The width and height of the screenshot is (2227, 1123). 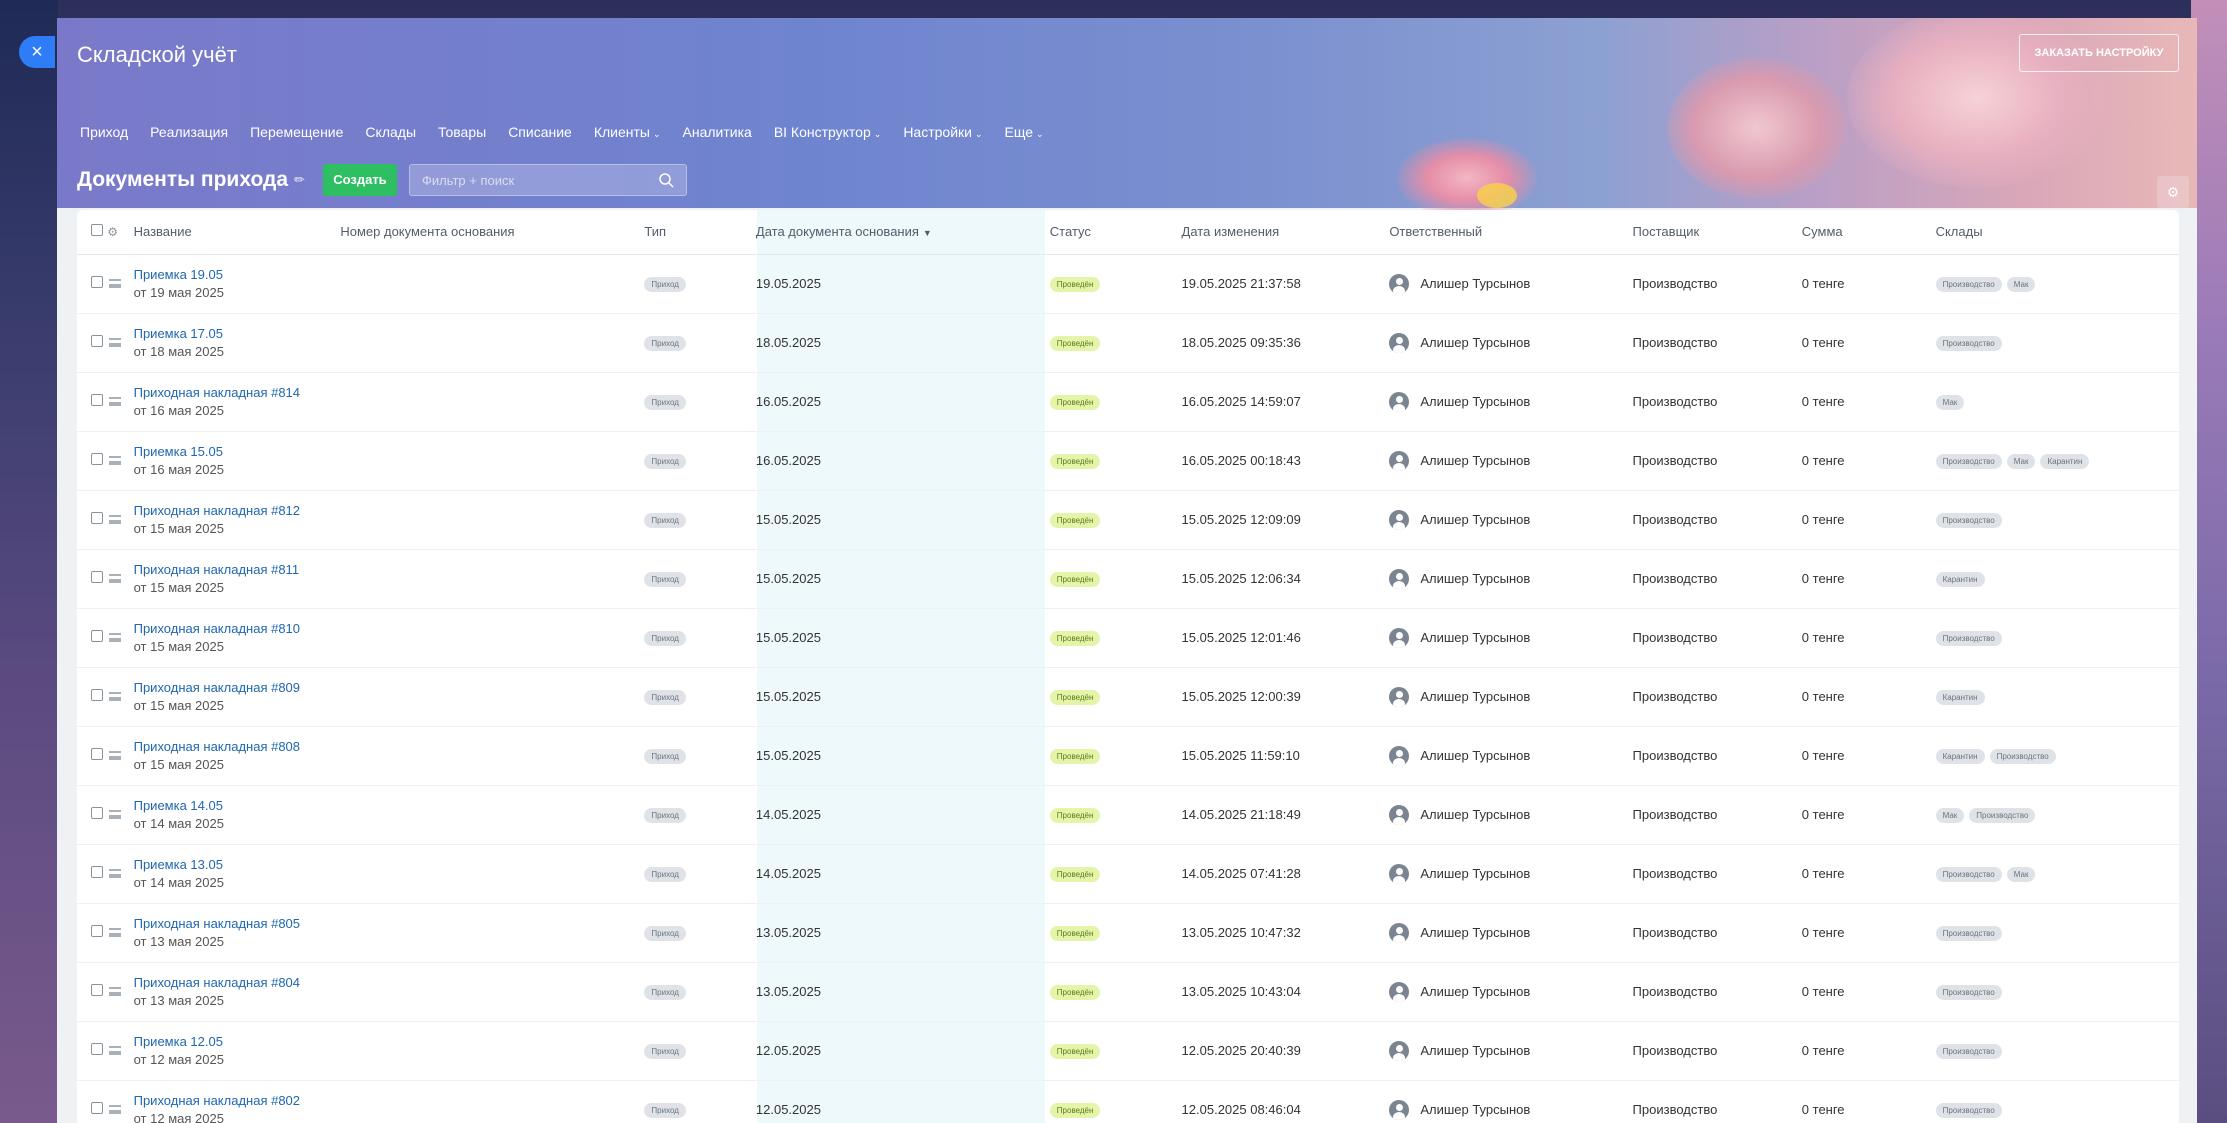 I want to click on document-link: Приходная накладная #809, so click(x=227, y=687).